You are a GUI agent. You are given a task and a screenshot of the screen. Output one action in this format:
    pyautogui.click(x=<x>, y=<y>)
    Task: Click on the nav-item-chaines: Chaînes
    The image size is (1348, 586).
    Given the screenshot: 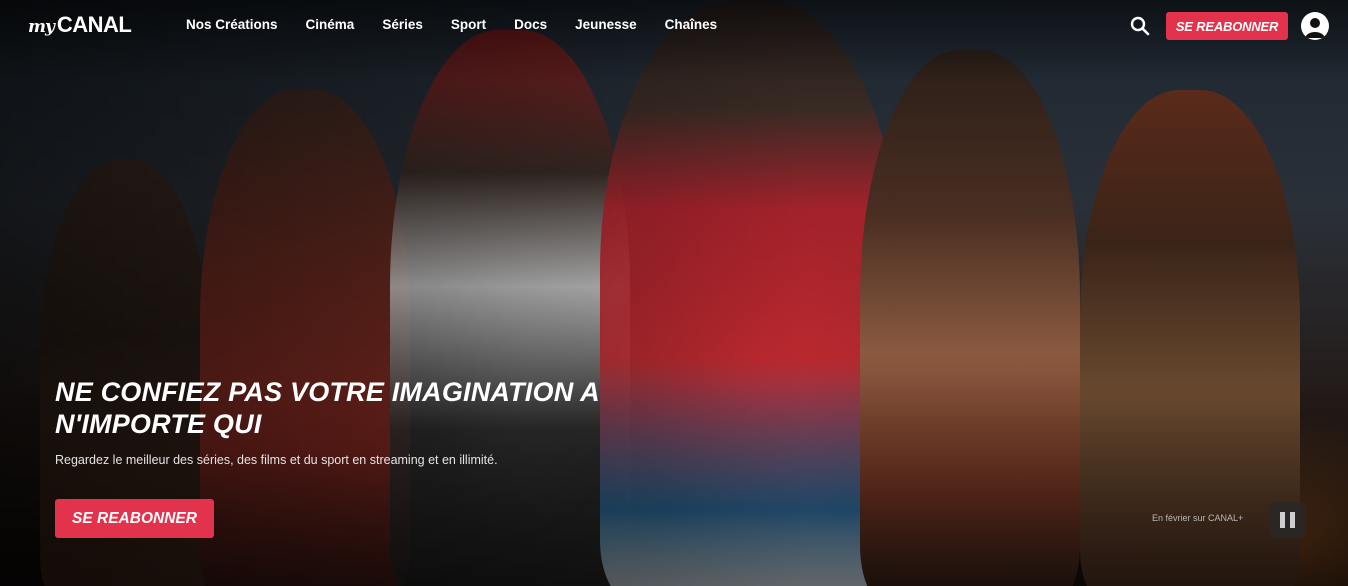 What is the action you would take?
    pyautogui.click(x=691, y=24)
    